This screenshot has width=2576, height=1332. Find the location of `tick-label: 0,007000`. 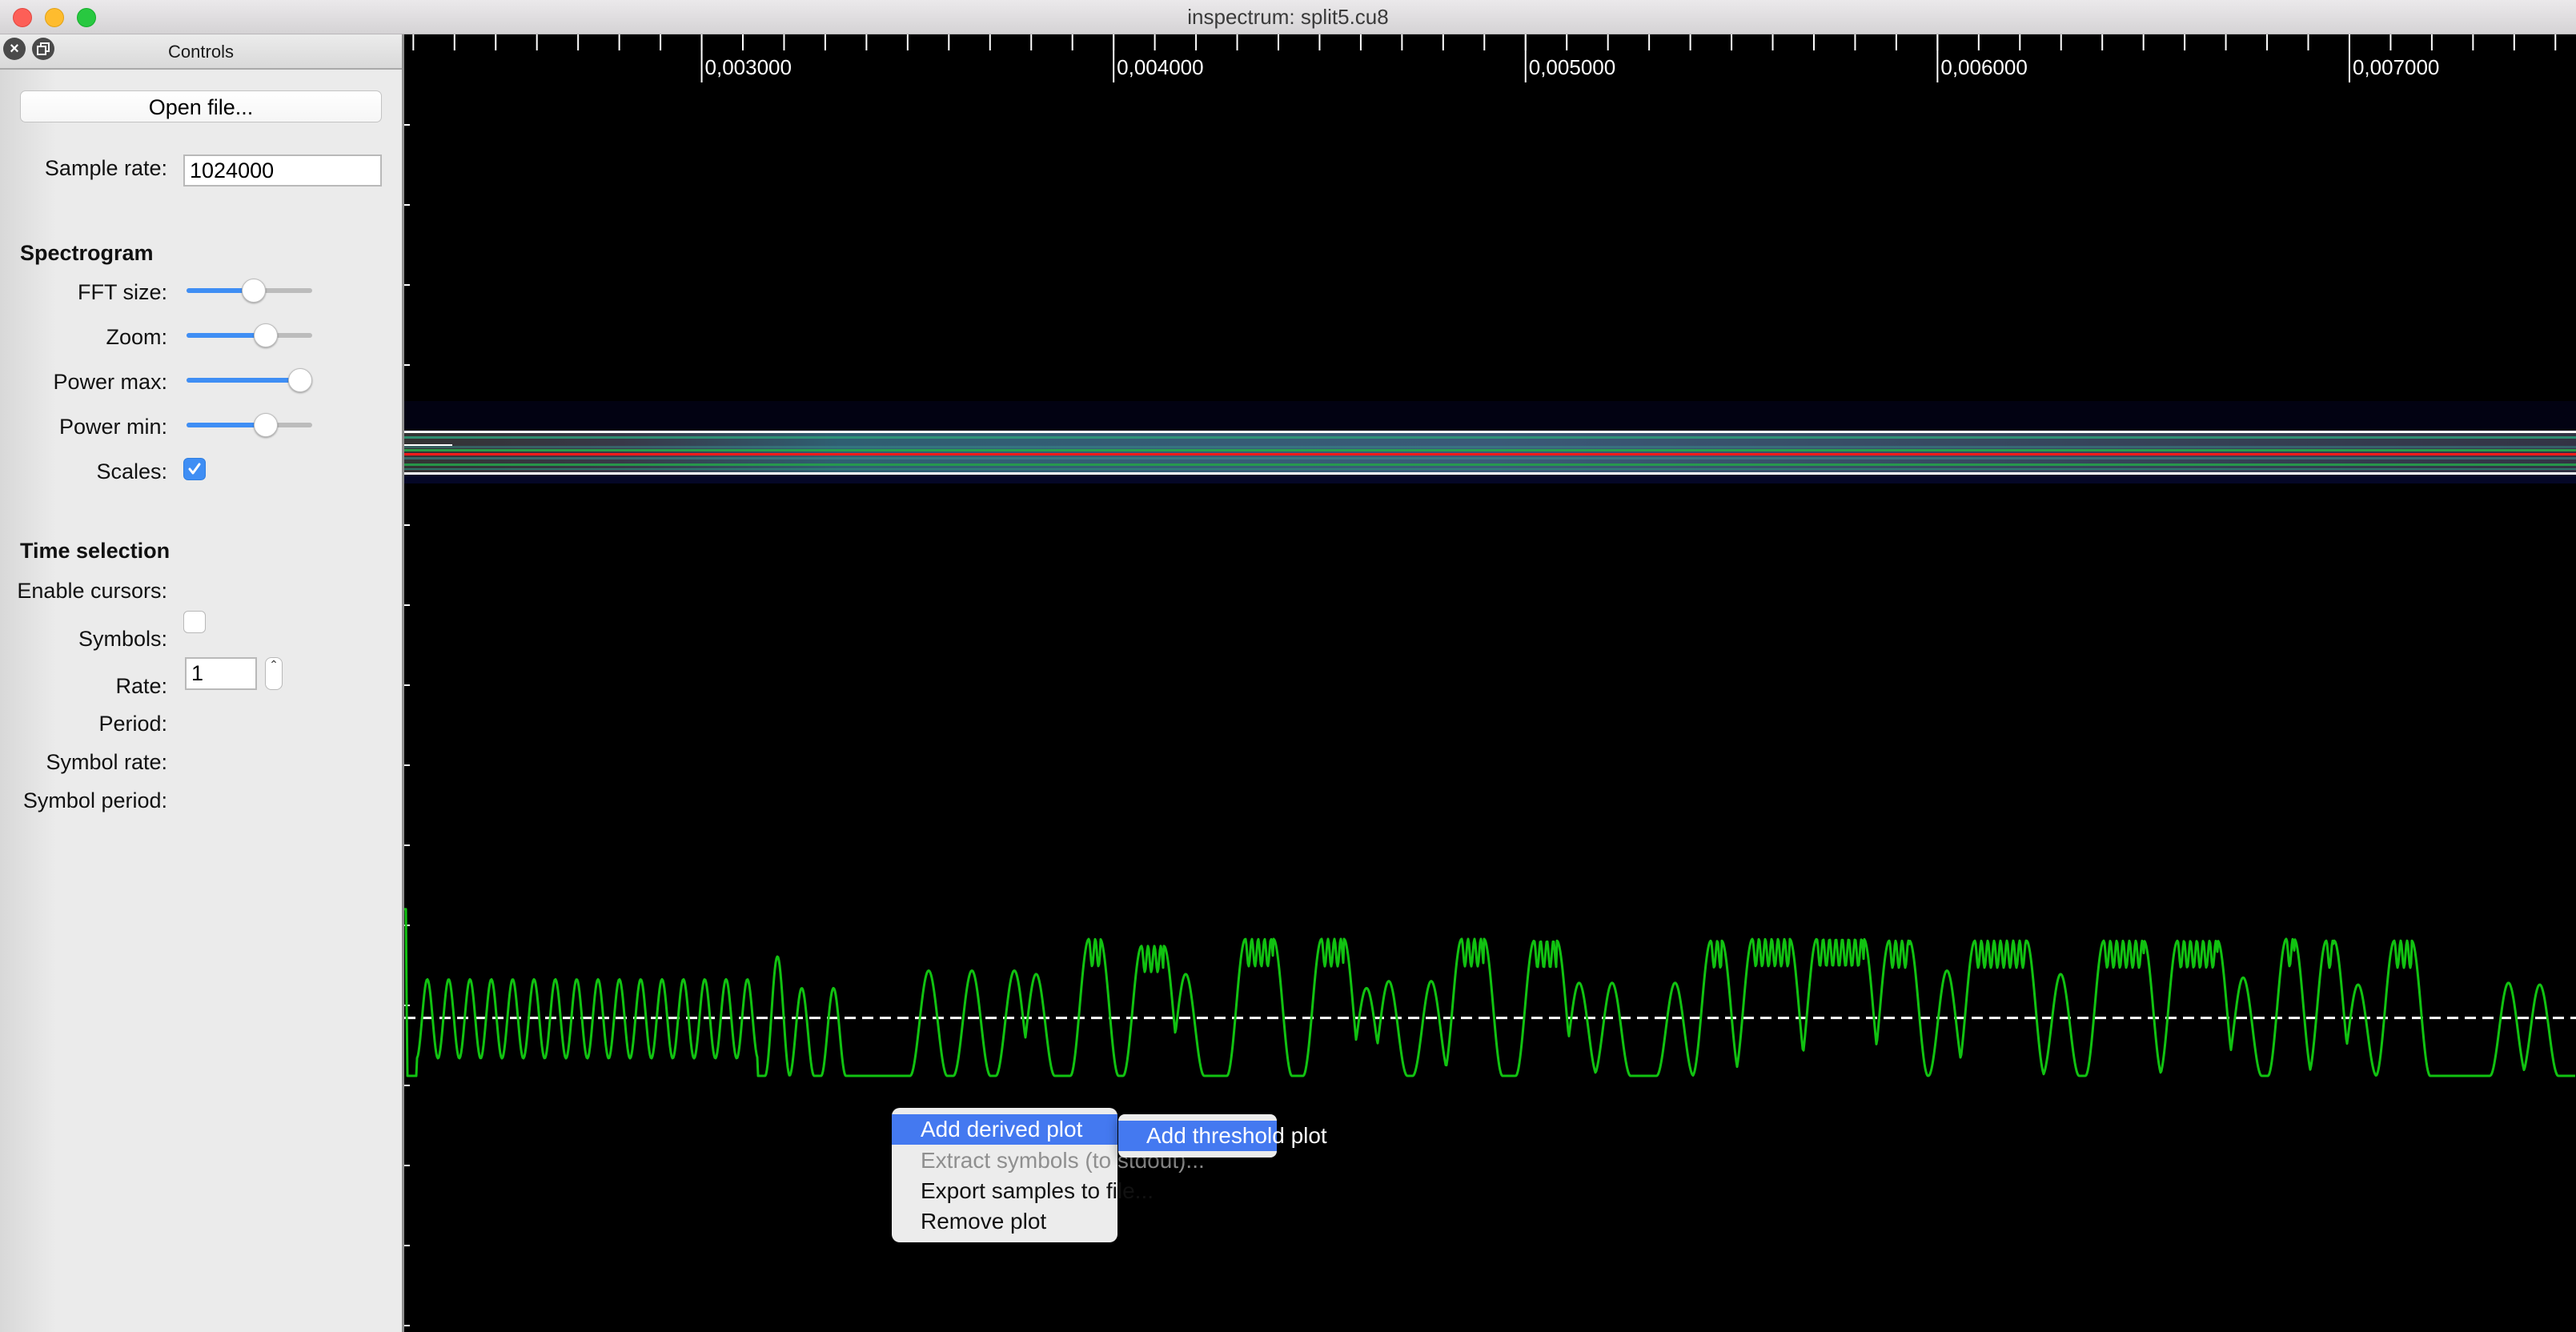

tick-label: 0,007000 is located at coordinates (2396, 67).